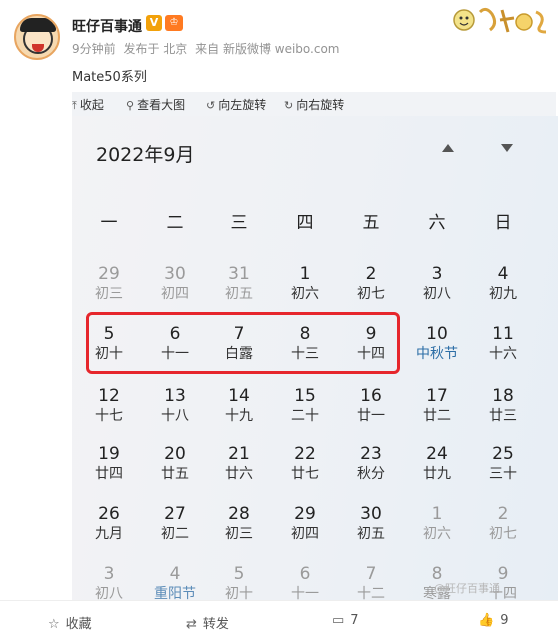 Image resolution: width=558 pixels, height=640 pixels. What do you see at coordinates (207, 622) in the screenshot?
I see `repost-button: ⇄ 转发` at bounding box center [207, 622].